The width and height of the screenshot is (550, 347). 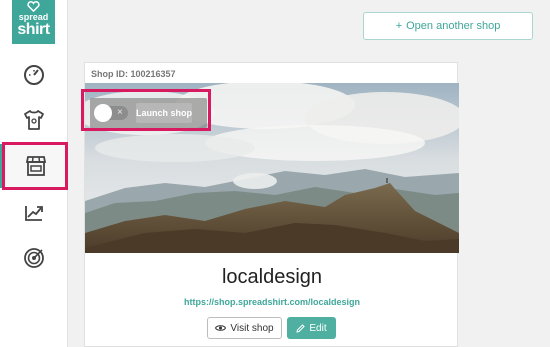 I want to click on sidebar-item-statistics, so click(x=34, y=212).